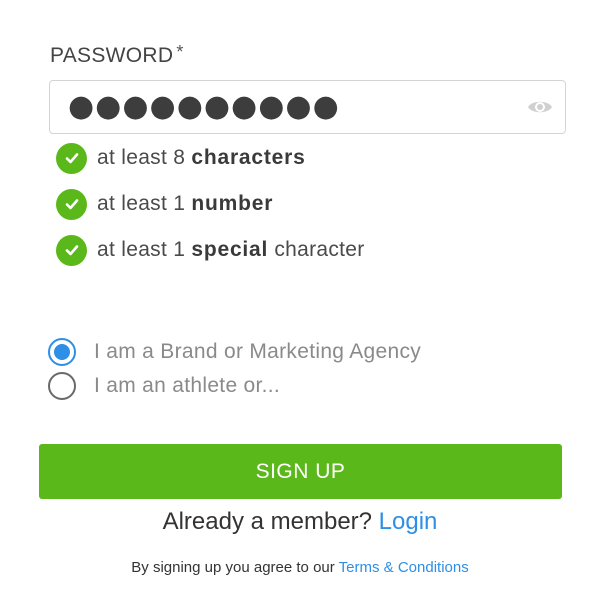  I want to click on password-rule: at least 1 special character, so click(210, 250).